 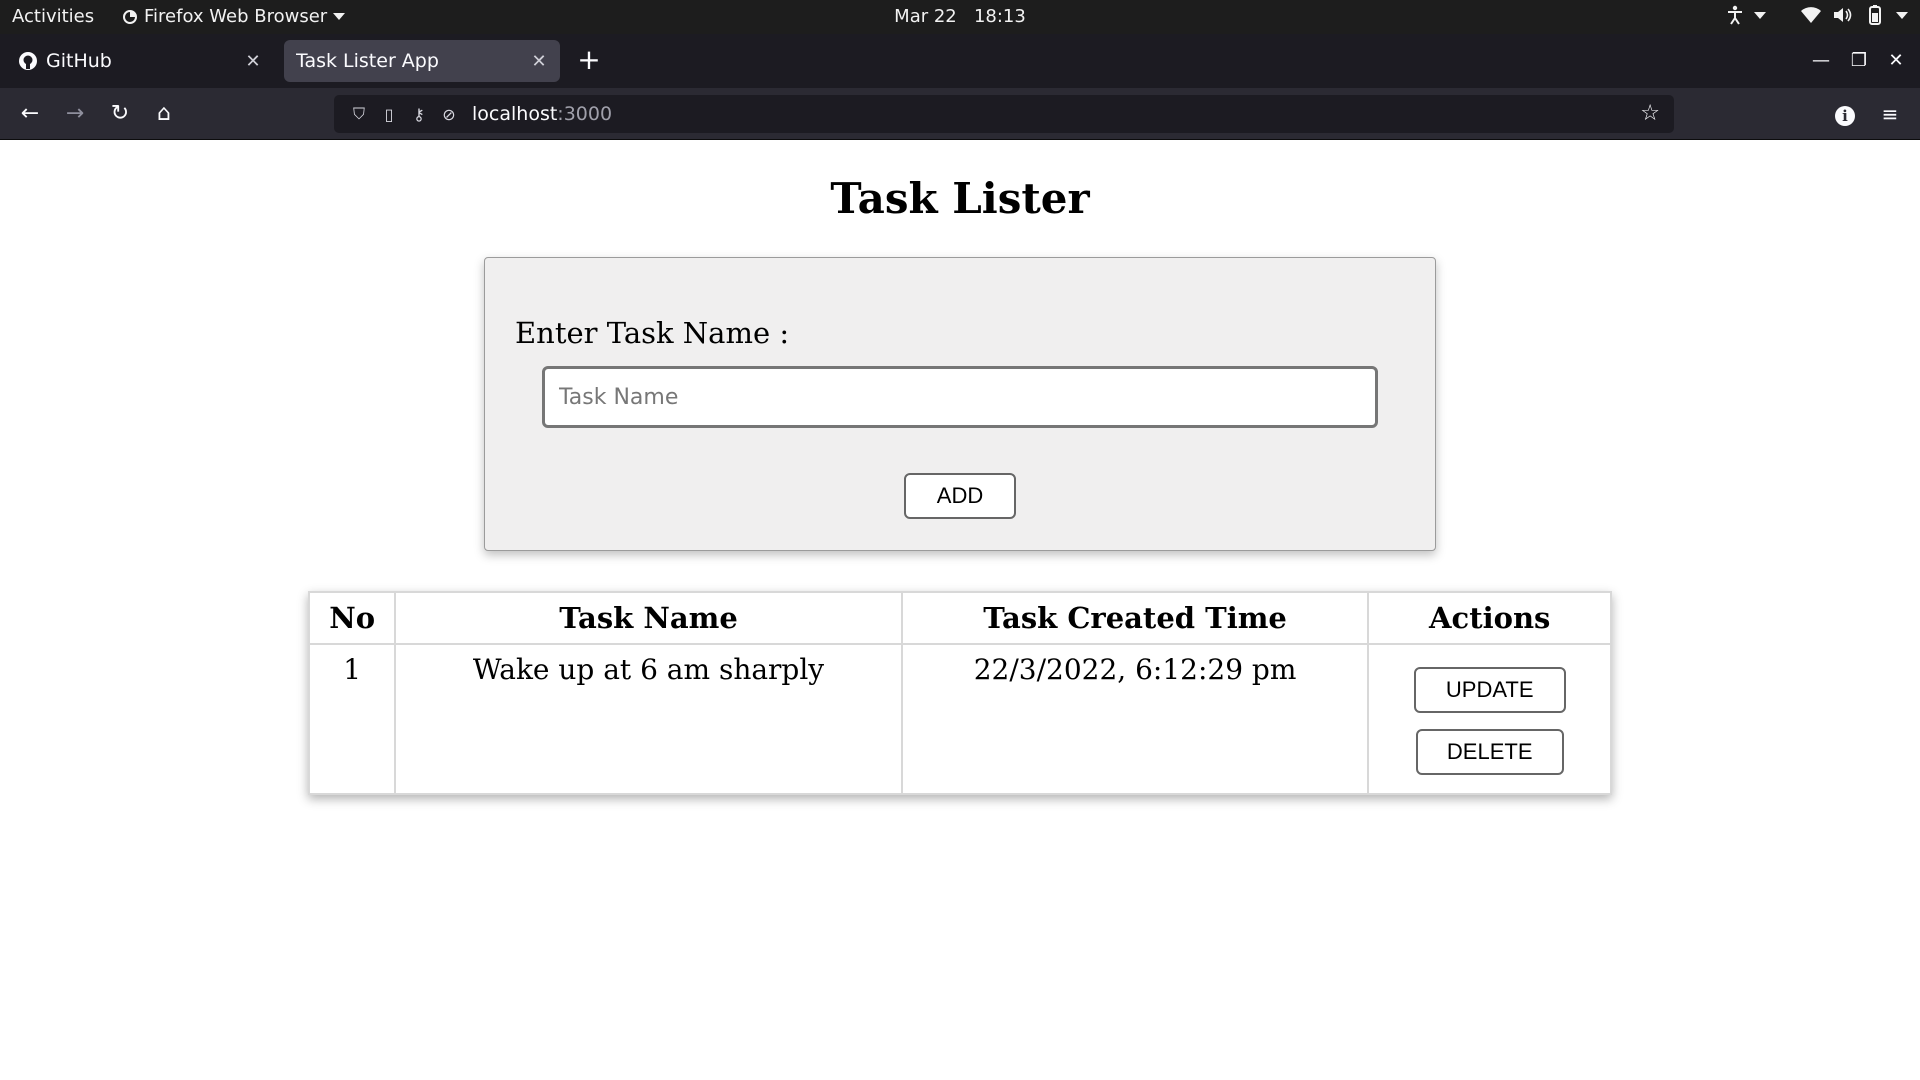 I want to click on battery-icon, so click(x=1875, y=15).